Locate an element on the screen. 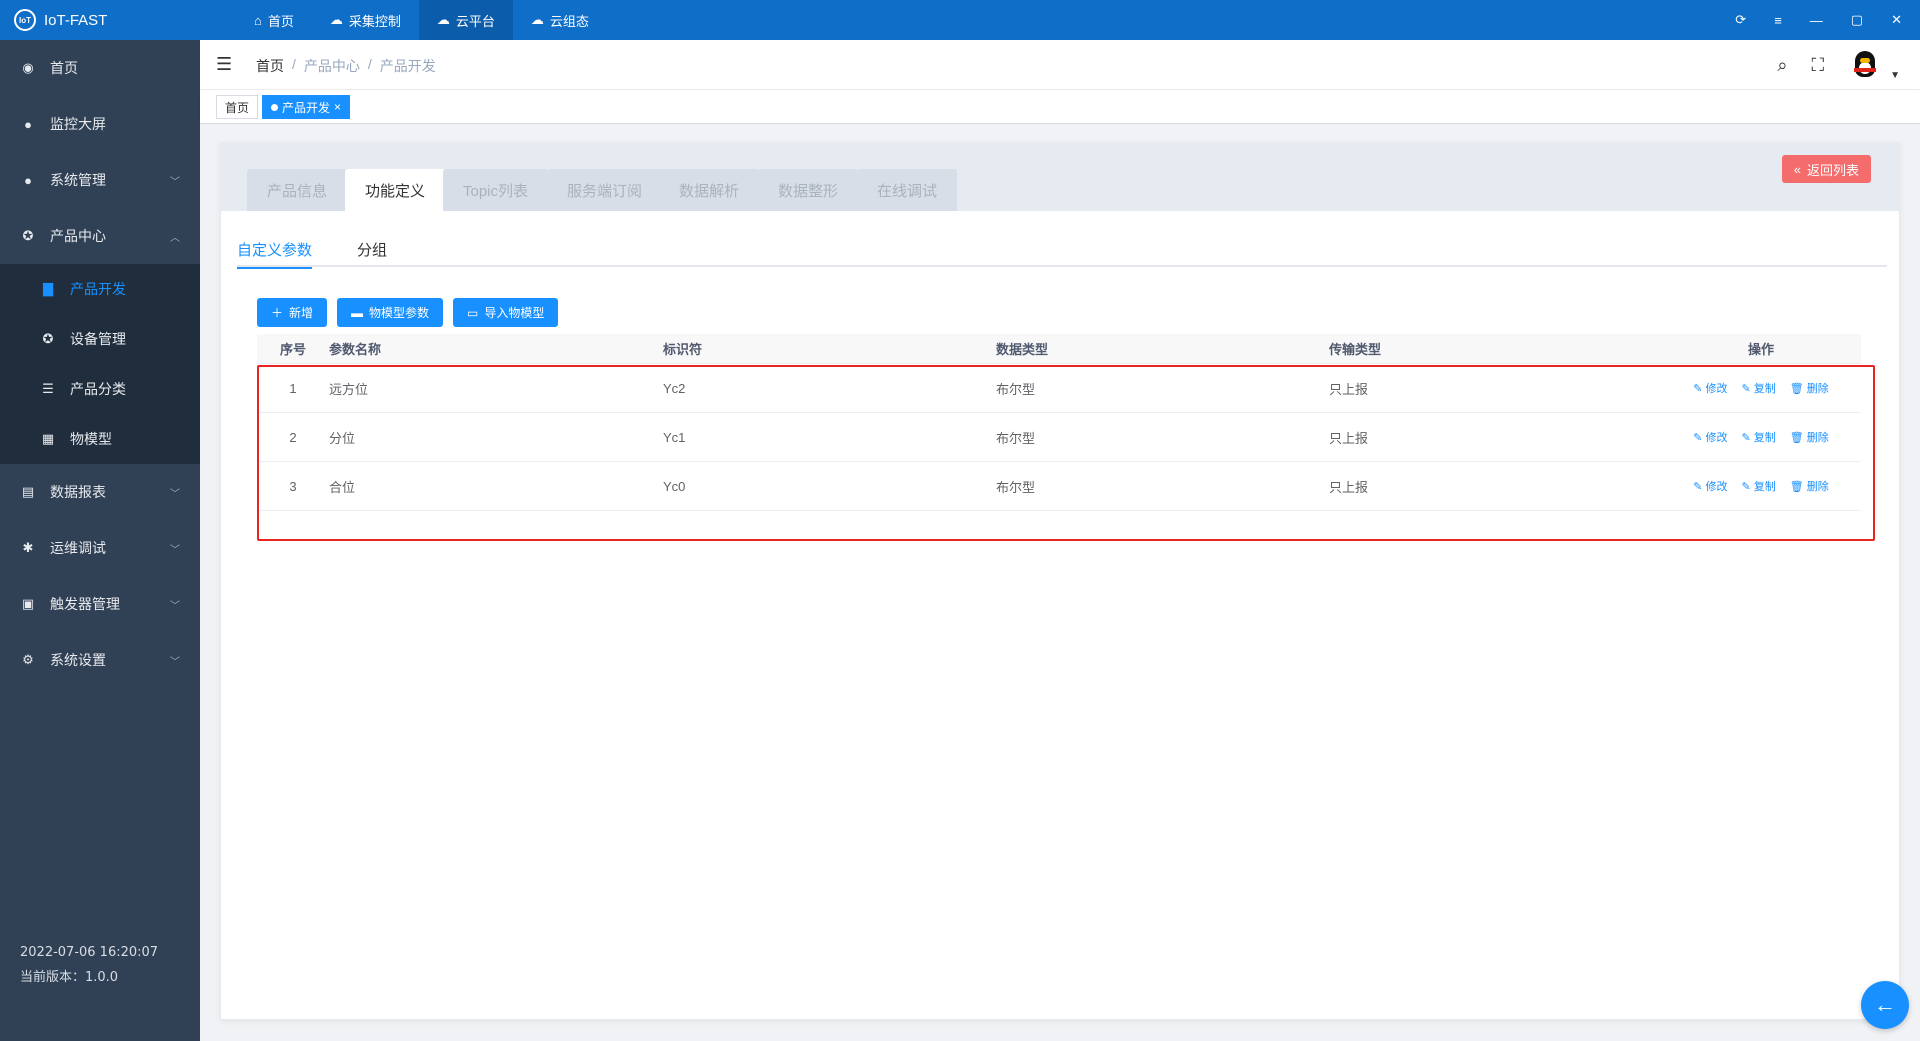 The height and width of the screenshot is (1041, 1920). list-icon: ☰ is located at coordinates (48, 388).